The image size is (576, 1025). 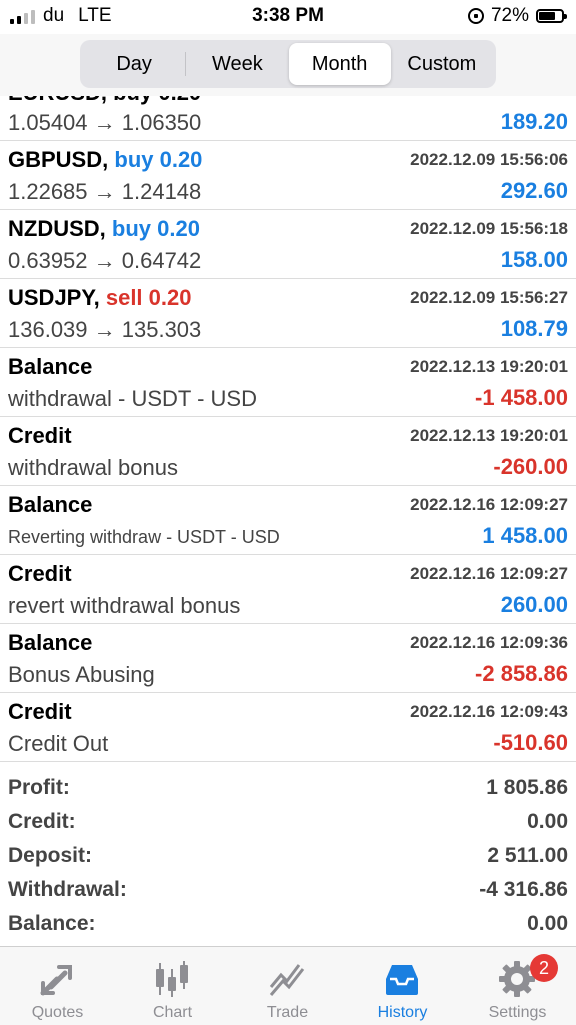 I want to click on summary-label: Withdrawal:, so click(x=67, y=889).